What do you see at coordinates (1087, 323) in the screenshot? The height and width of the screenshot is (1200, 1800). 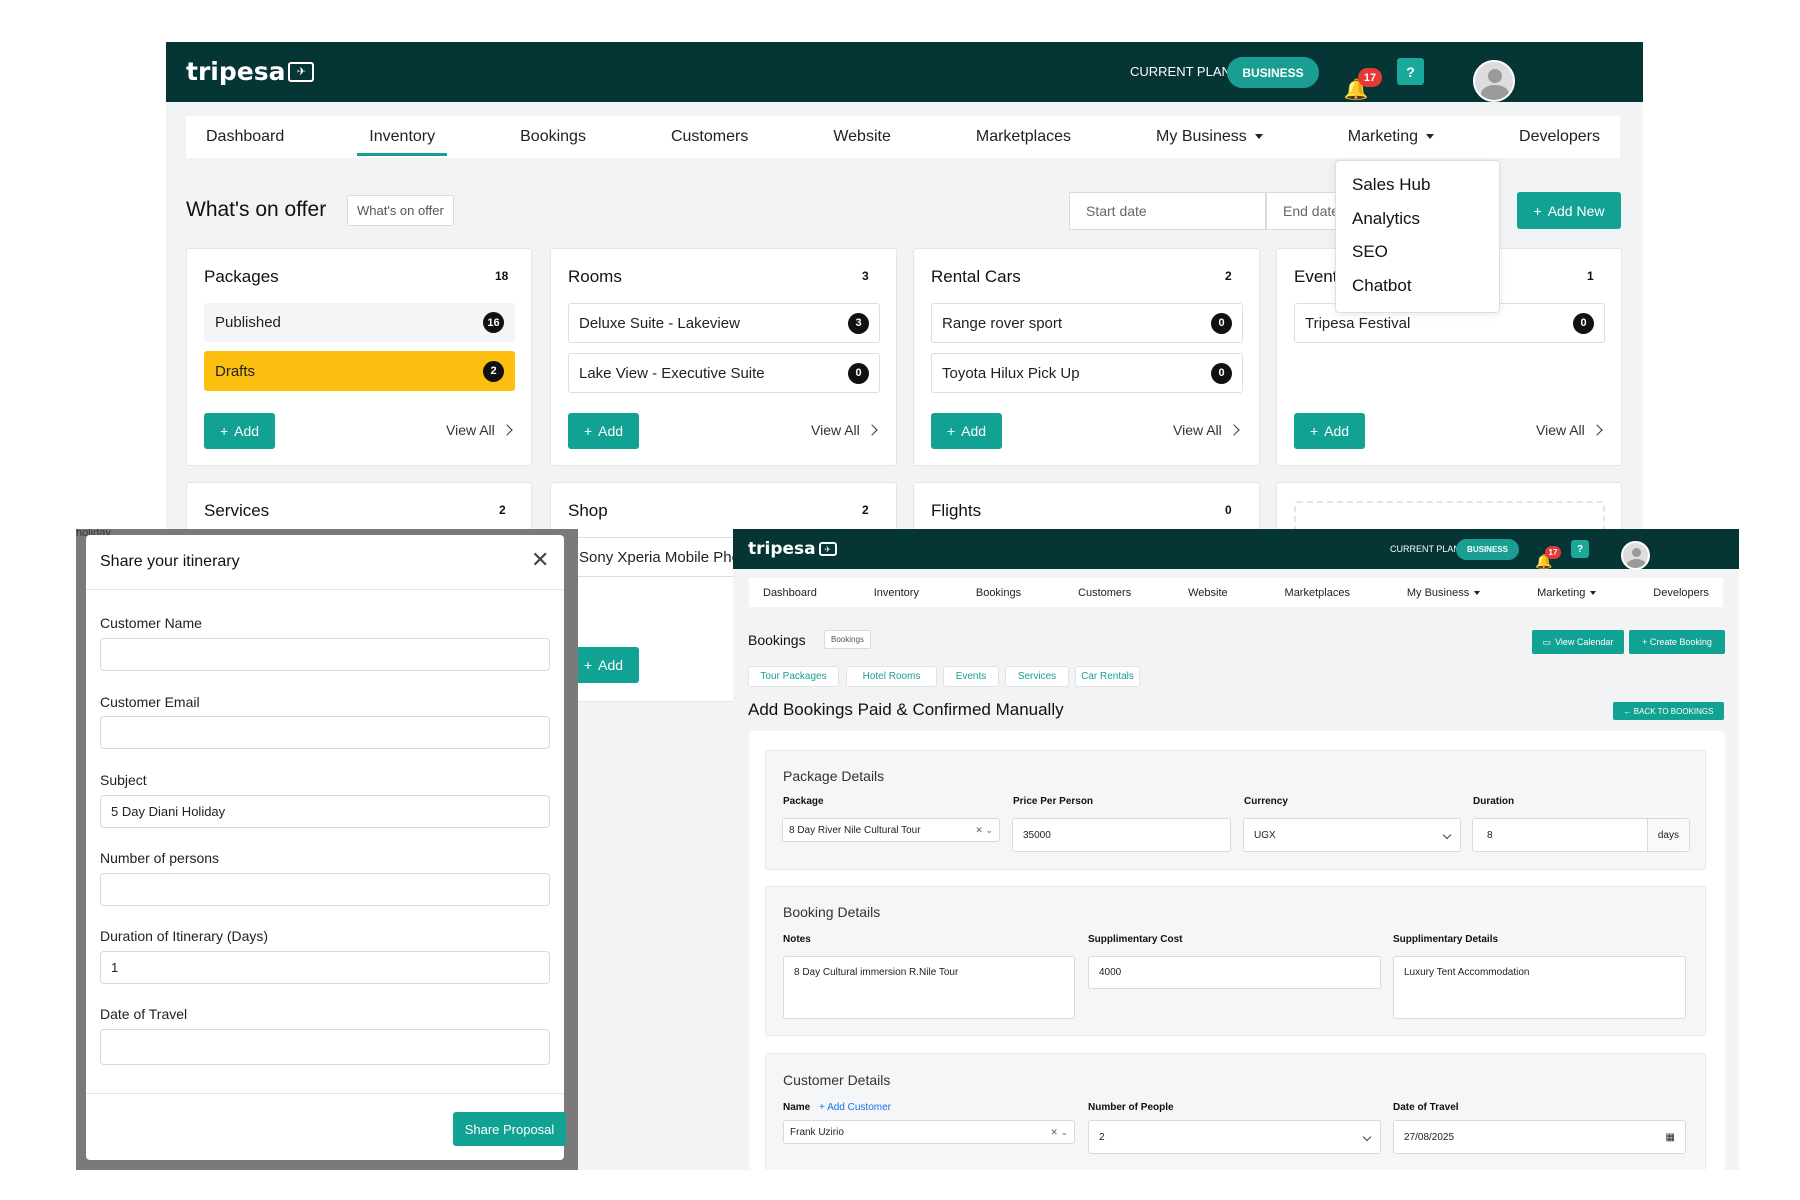 I see `list-item: Range rover sport 0` at bounding box center [1087, 323].